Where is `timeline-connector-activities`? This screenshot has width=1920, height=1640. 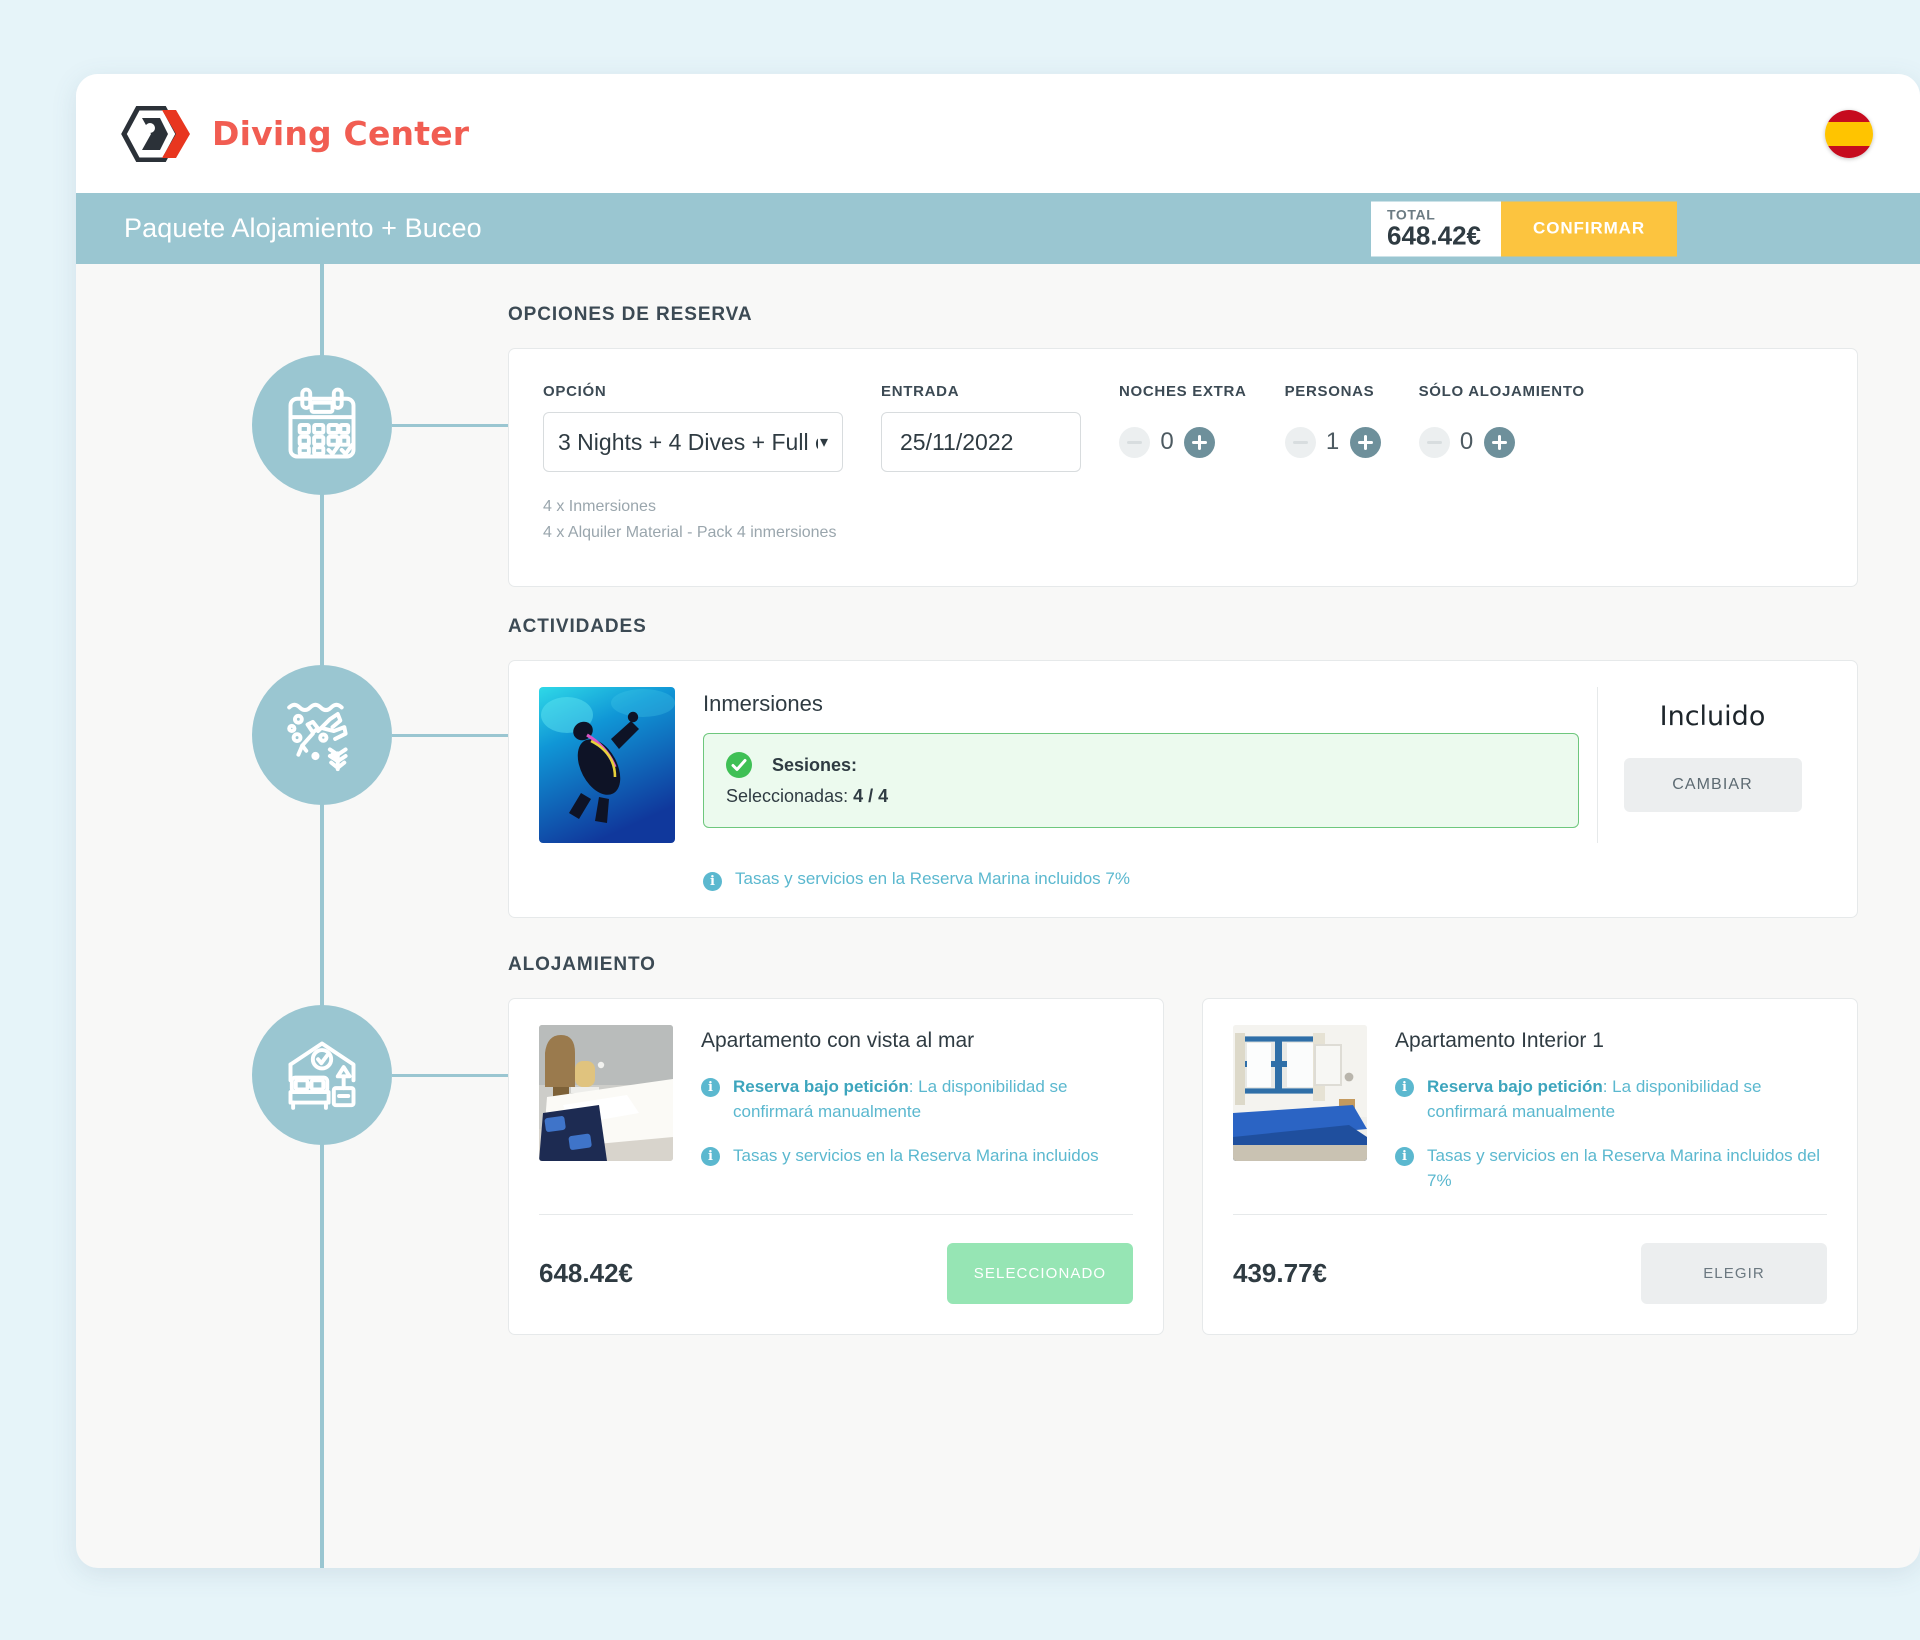
timeline-connector-activities is located at coordinates (450, 735).